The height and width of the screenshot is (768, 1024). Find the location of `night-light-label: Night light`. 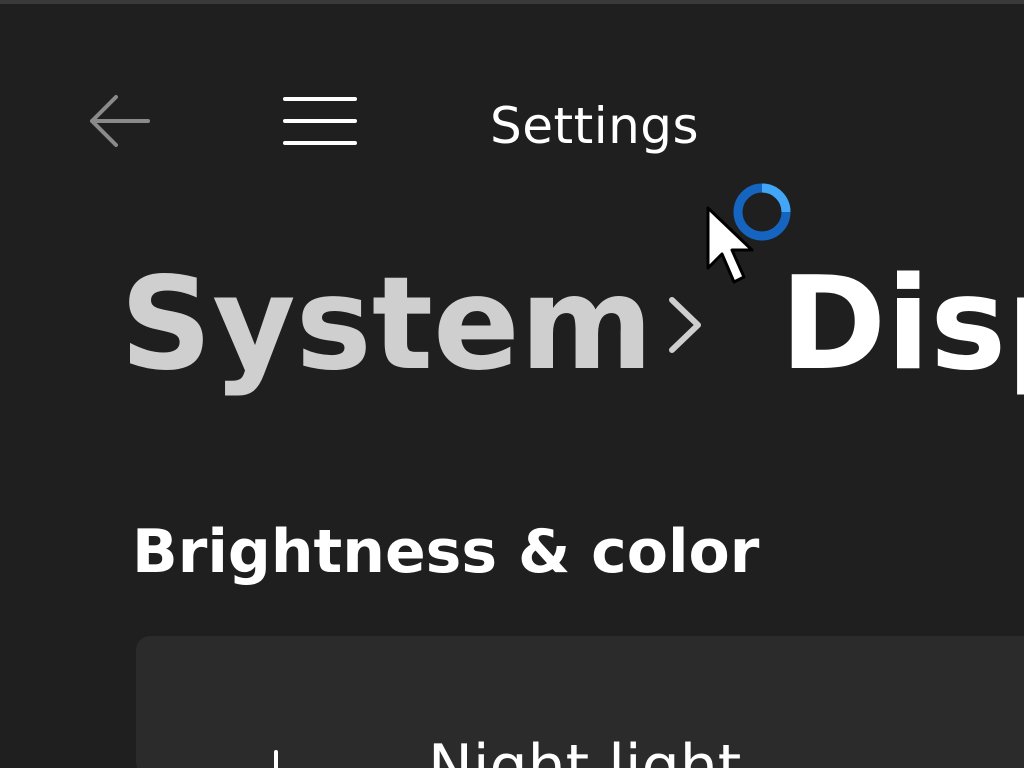

night-light-label: Night light is located at coordinates (585, 750).